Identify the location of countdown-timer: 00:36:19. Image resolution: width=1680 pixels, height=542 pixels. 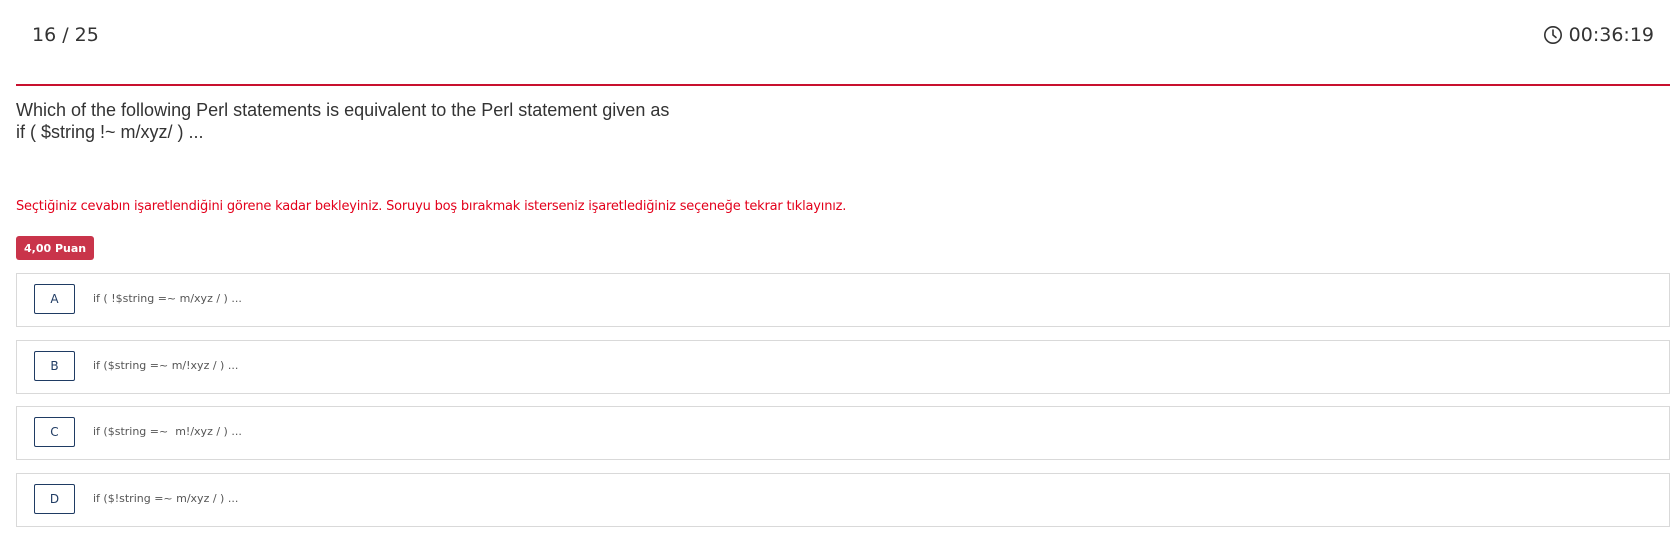
(1598, 35).